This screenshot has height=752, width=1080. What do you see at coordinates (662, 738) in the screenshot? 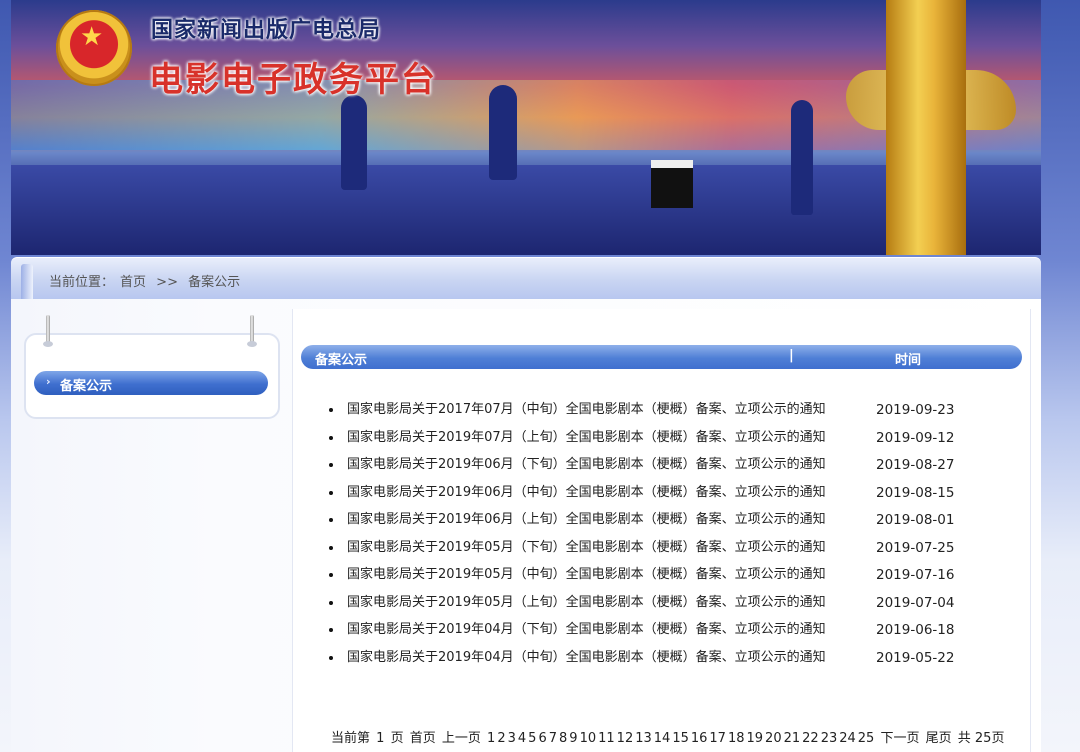
I see `page-link: 14` at bounding box center [662, 738].